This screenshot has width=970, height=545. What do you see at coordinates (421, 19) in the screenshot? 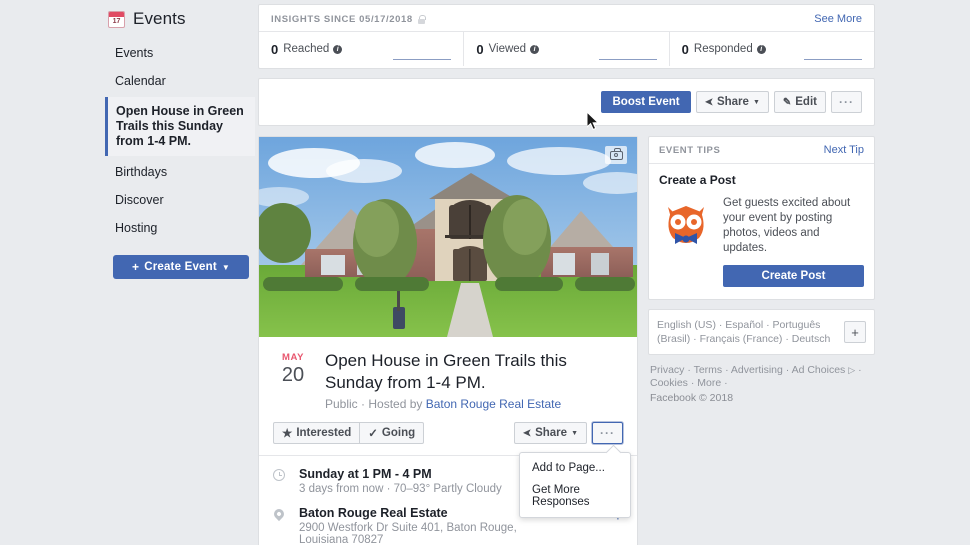
I see `lock-icon` at bounding box center [421, 19].